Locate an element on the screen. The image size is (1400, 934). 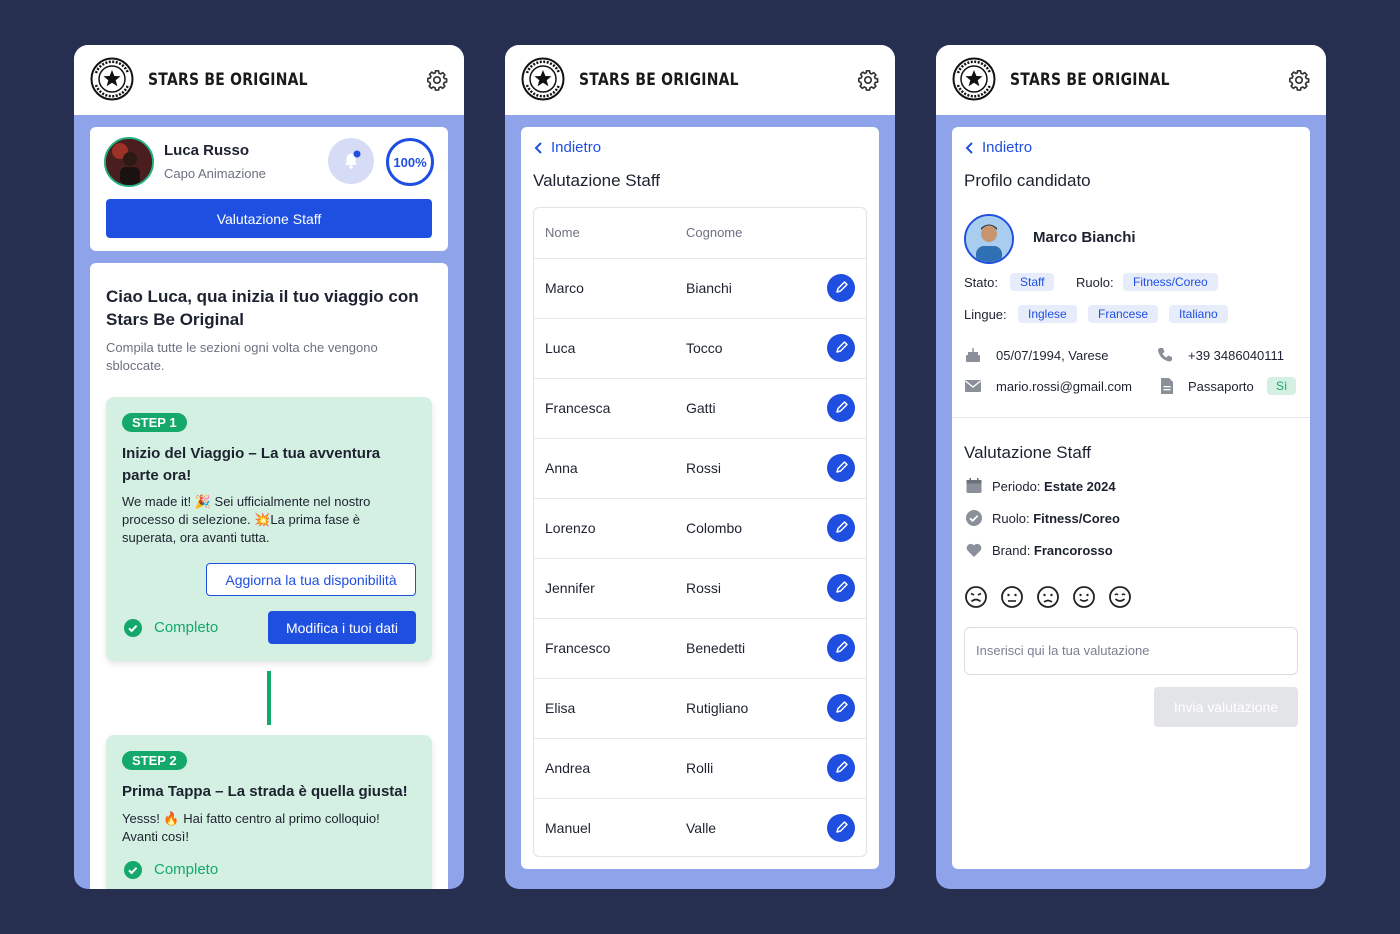
stars-logo-icon is located at coordinates (543, 79).